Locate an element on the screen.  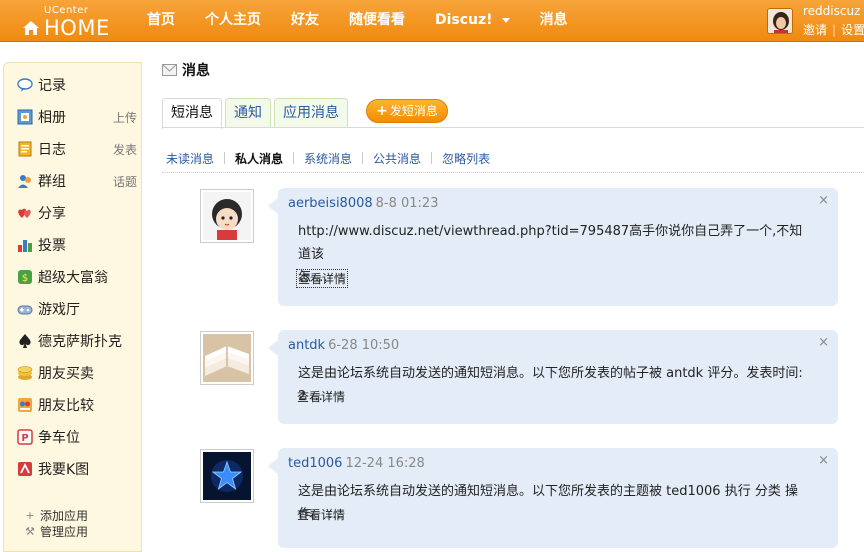
filter-private: 私人消息 is located at coordinates (259, 158).